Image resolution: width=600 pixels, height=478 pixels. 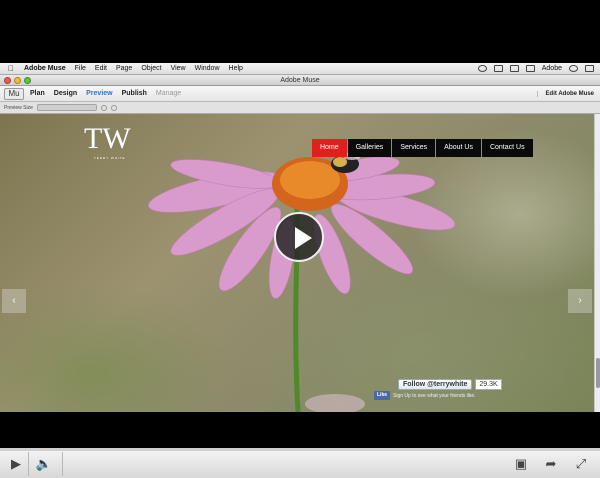 I want to click on player-play-button: ▶, so click(x=16, y=464).